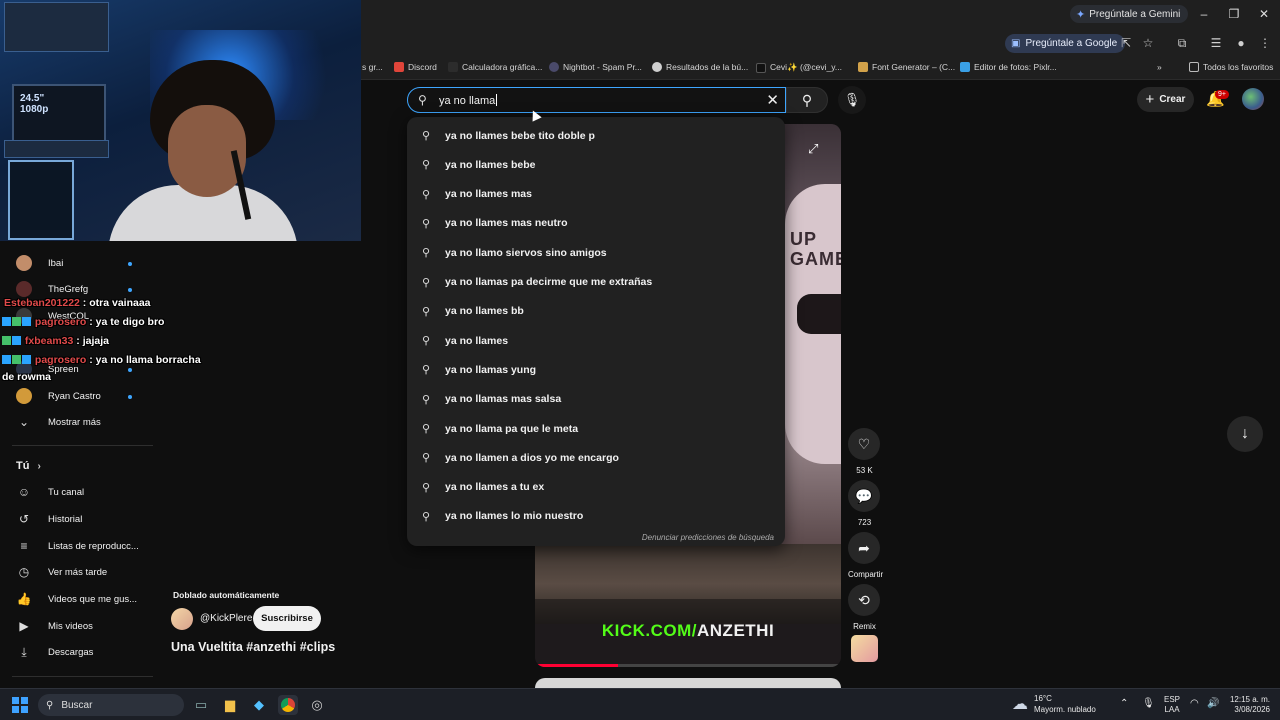 The height and width of the screenshot is (720, 1280). What do you see at coordinates (807, 100) in the screenshot?
I see `search-button: ⚲` at bounding box center [807, 100].